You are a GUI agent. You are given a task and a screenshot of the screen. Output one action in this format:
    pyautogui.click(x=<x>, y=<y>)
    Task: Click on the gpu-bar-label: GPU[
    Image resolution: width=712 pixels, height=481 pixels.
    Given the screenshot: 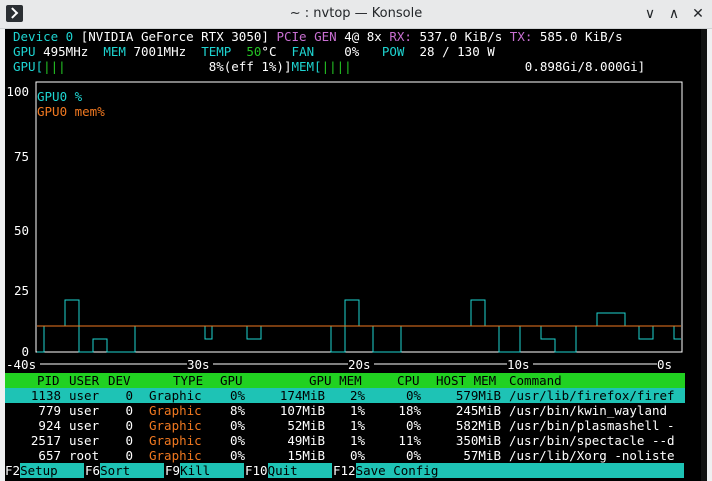 What is the action you would take?
    pyautogui.click(x=28, y=66)
    